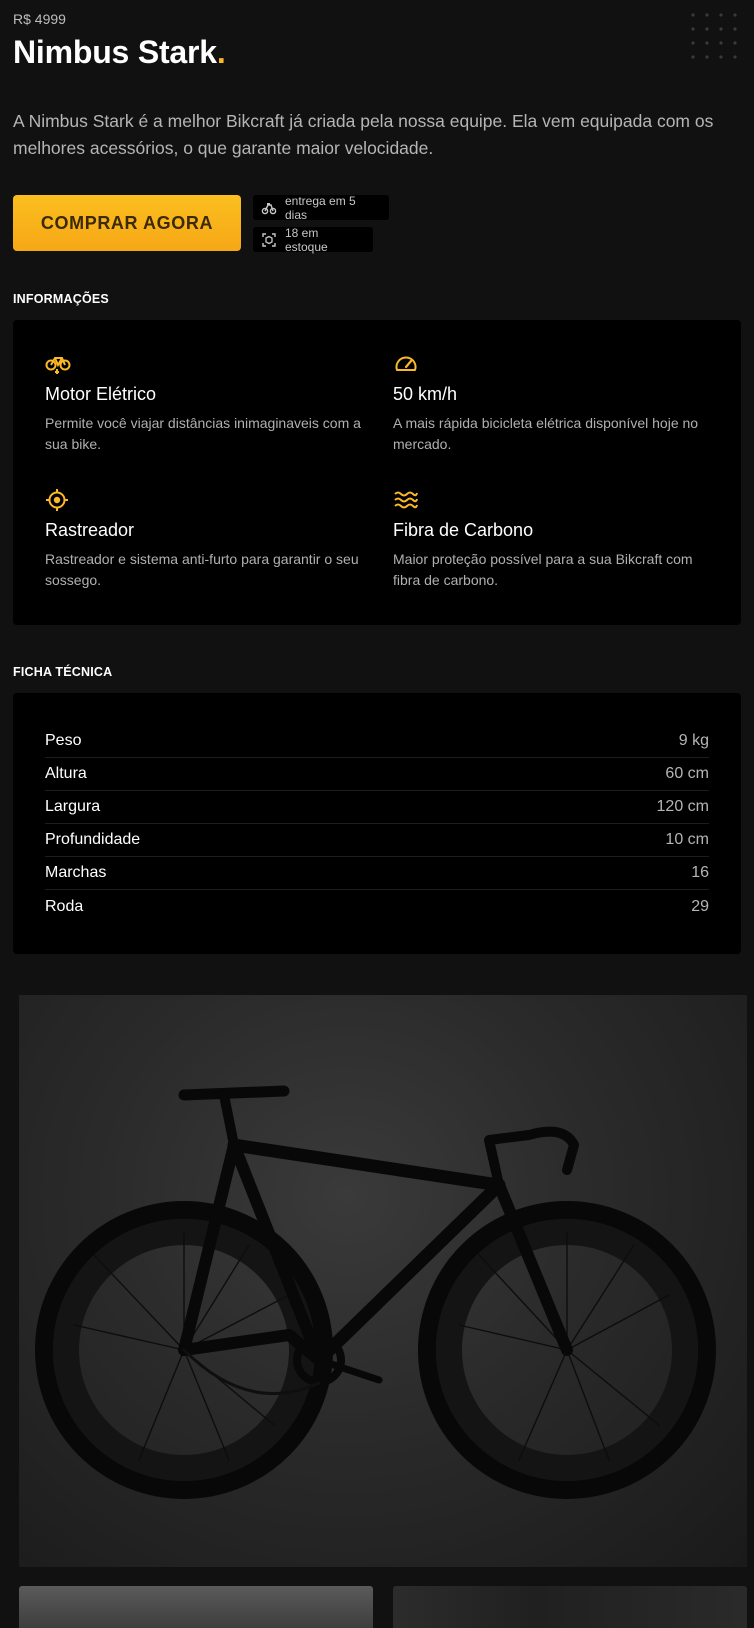 The image size is (754, 1628). Describe the element at coordinates (63, 740) in the screenshot. I see `spec-label: Peso` at that location.